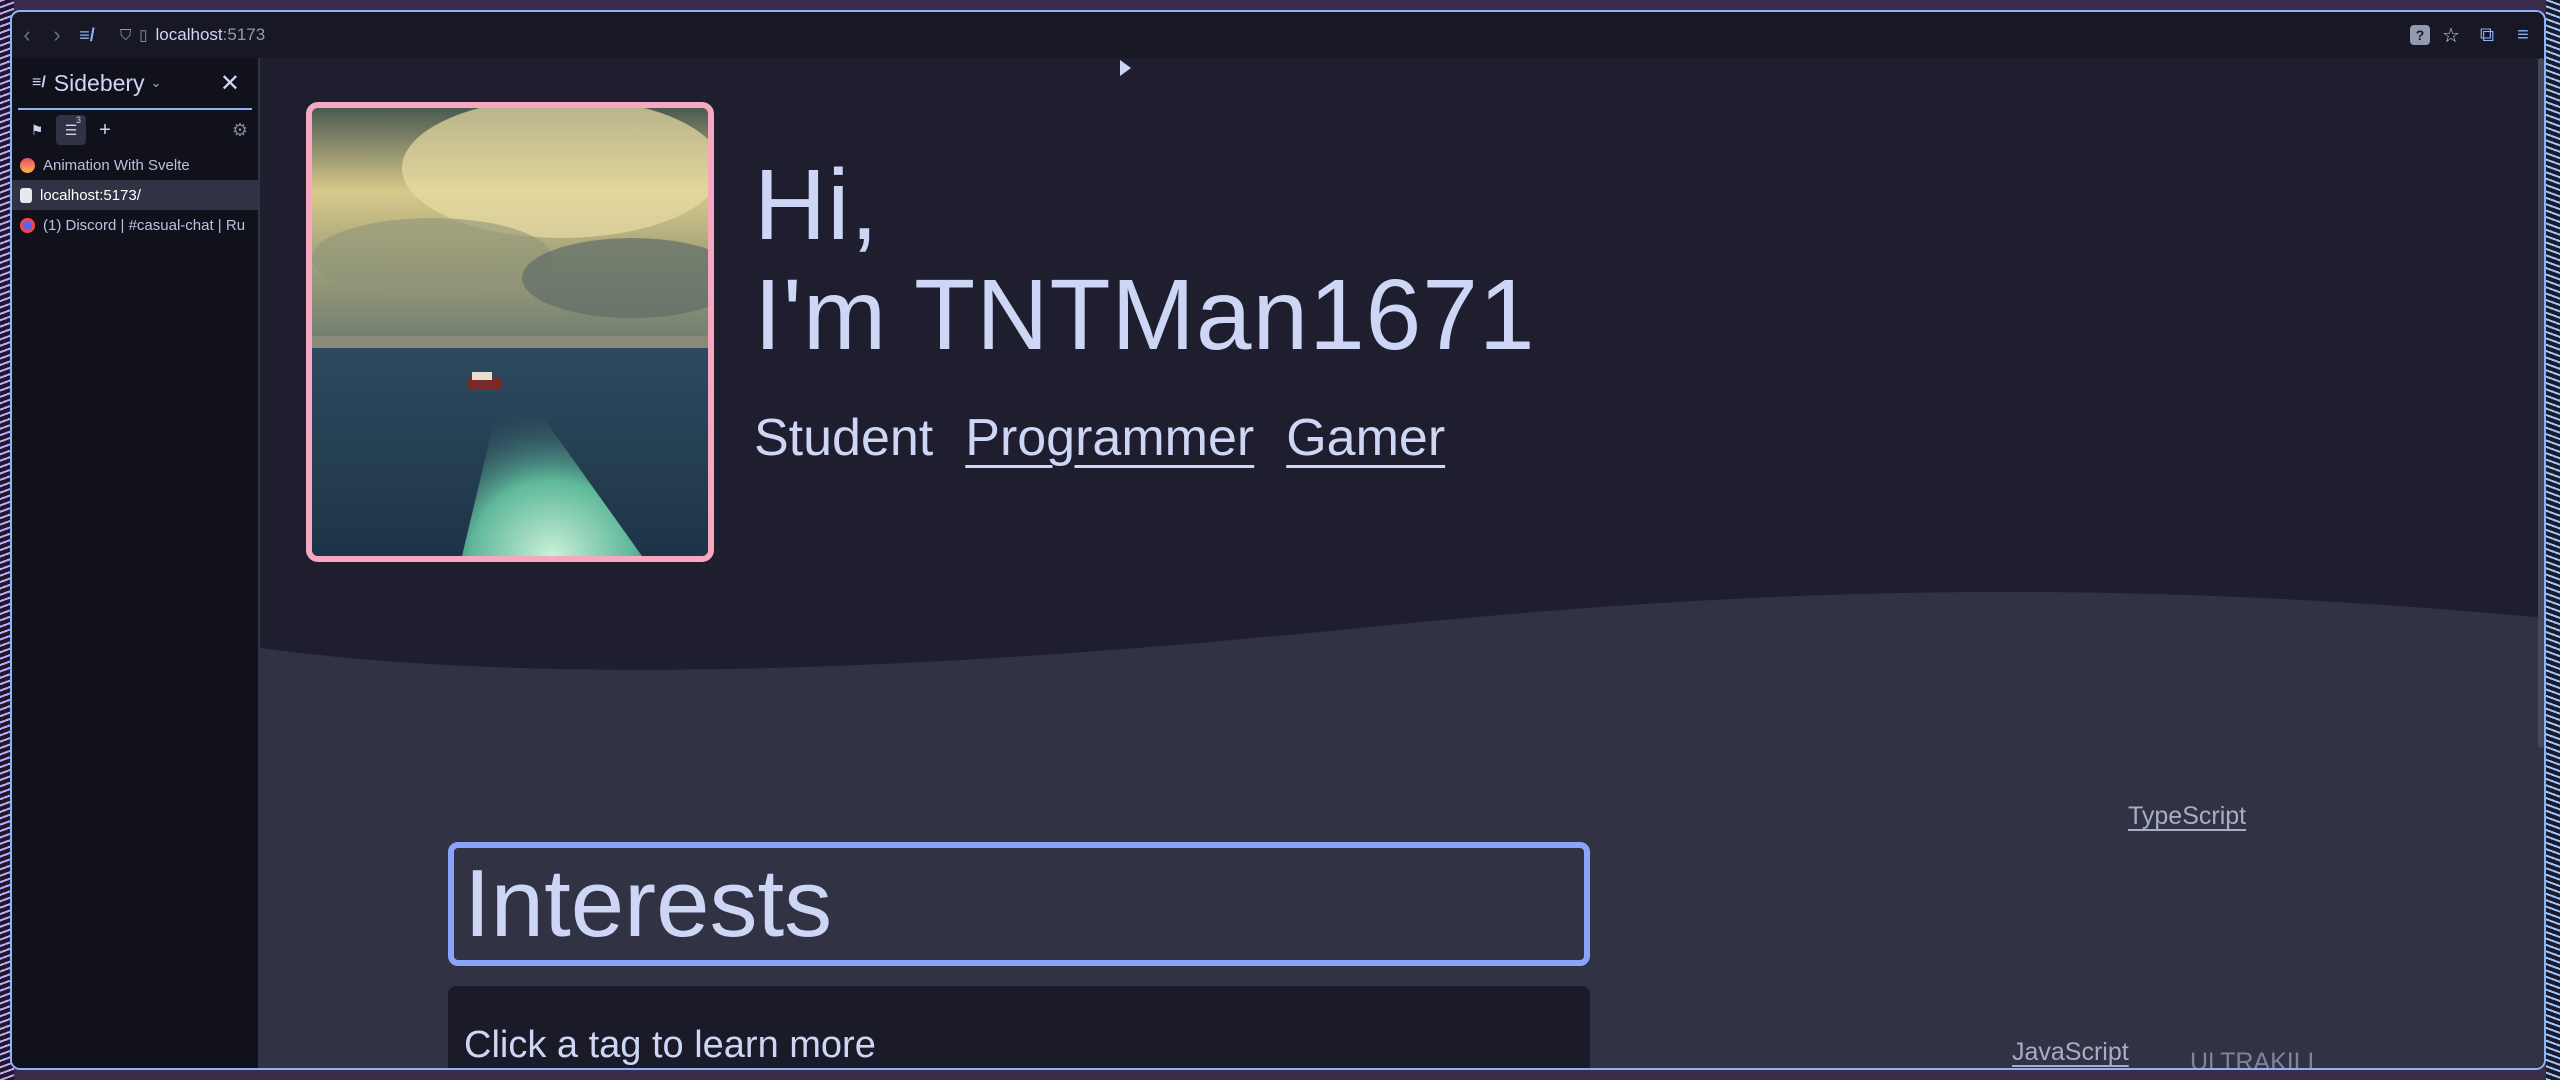 Image resolution: width=2560 pixels, height=1080 pixels. Describe the element at coordinates (27, 165) in the screenshot. I see `svelte-favicon-icon` at that location.